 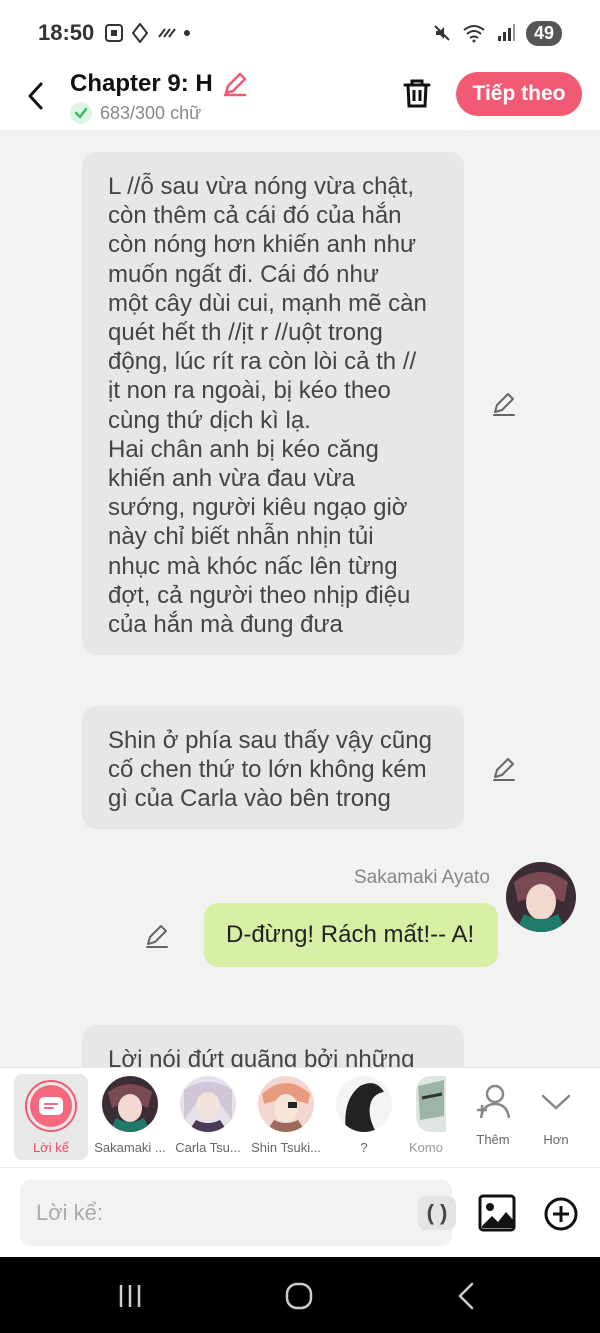 I want to click on character-unknown: ?, so click(x=364, y=1115).